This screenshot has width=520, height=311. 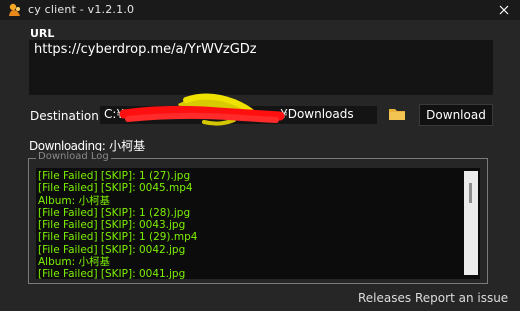 I want to click on status-album: 小柯基, so click(x=127, y=146).